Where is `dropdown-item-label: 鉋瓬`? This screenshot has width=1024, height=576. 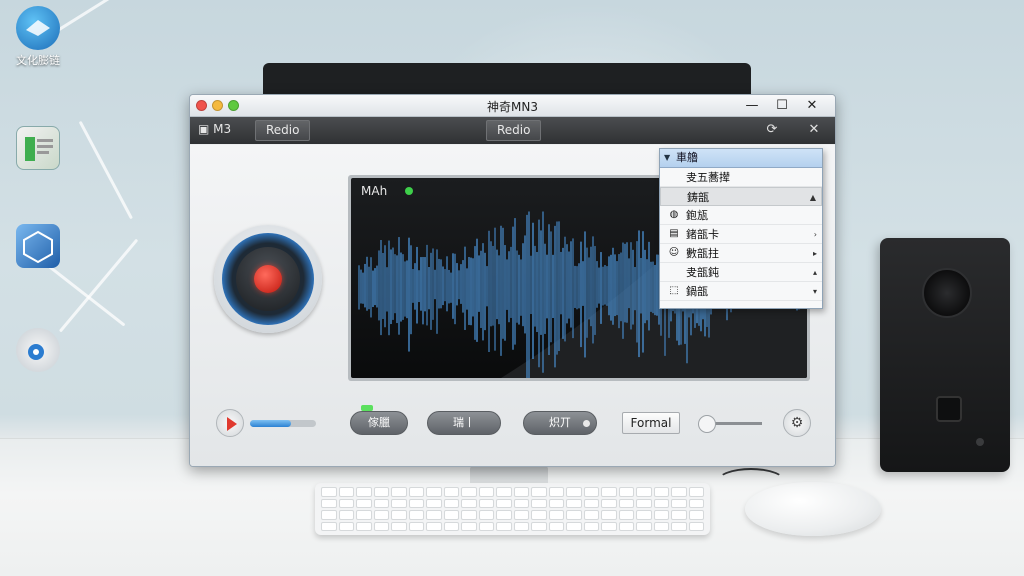 dropdown-item-label: 鉋瓬 is located at coordinates (697, 215).